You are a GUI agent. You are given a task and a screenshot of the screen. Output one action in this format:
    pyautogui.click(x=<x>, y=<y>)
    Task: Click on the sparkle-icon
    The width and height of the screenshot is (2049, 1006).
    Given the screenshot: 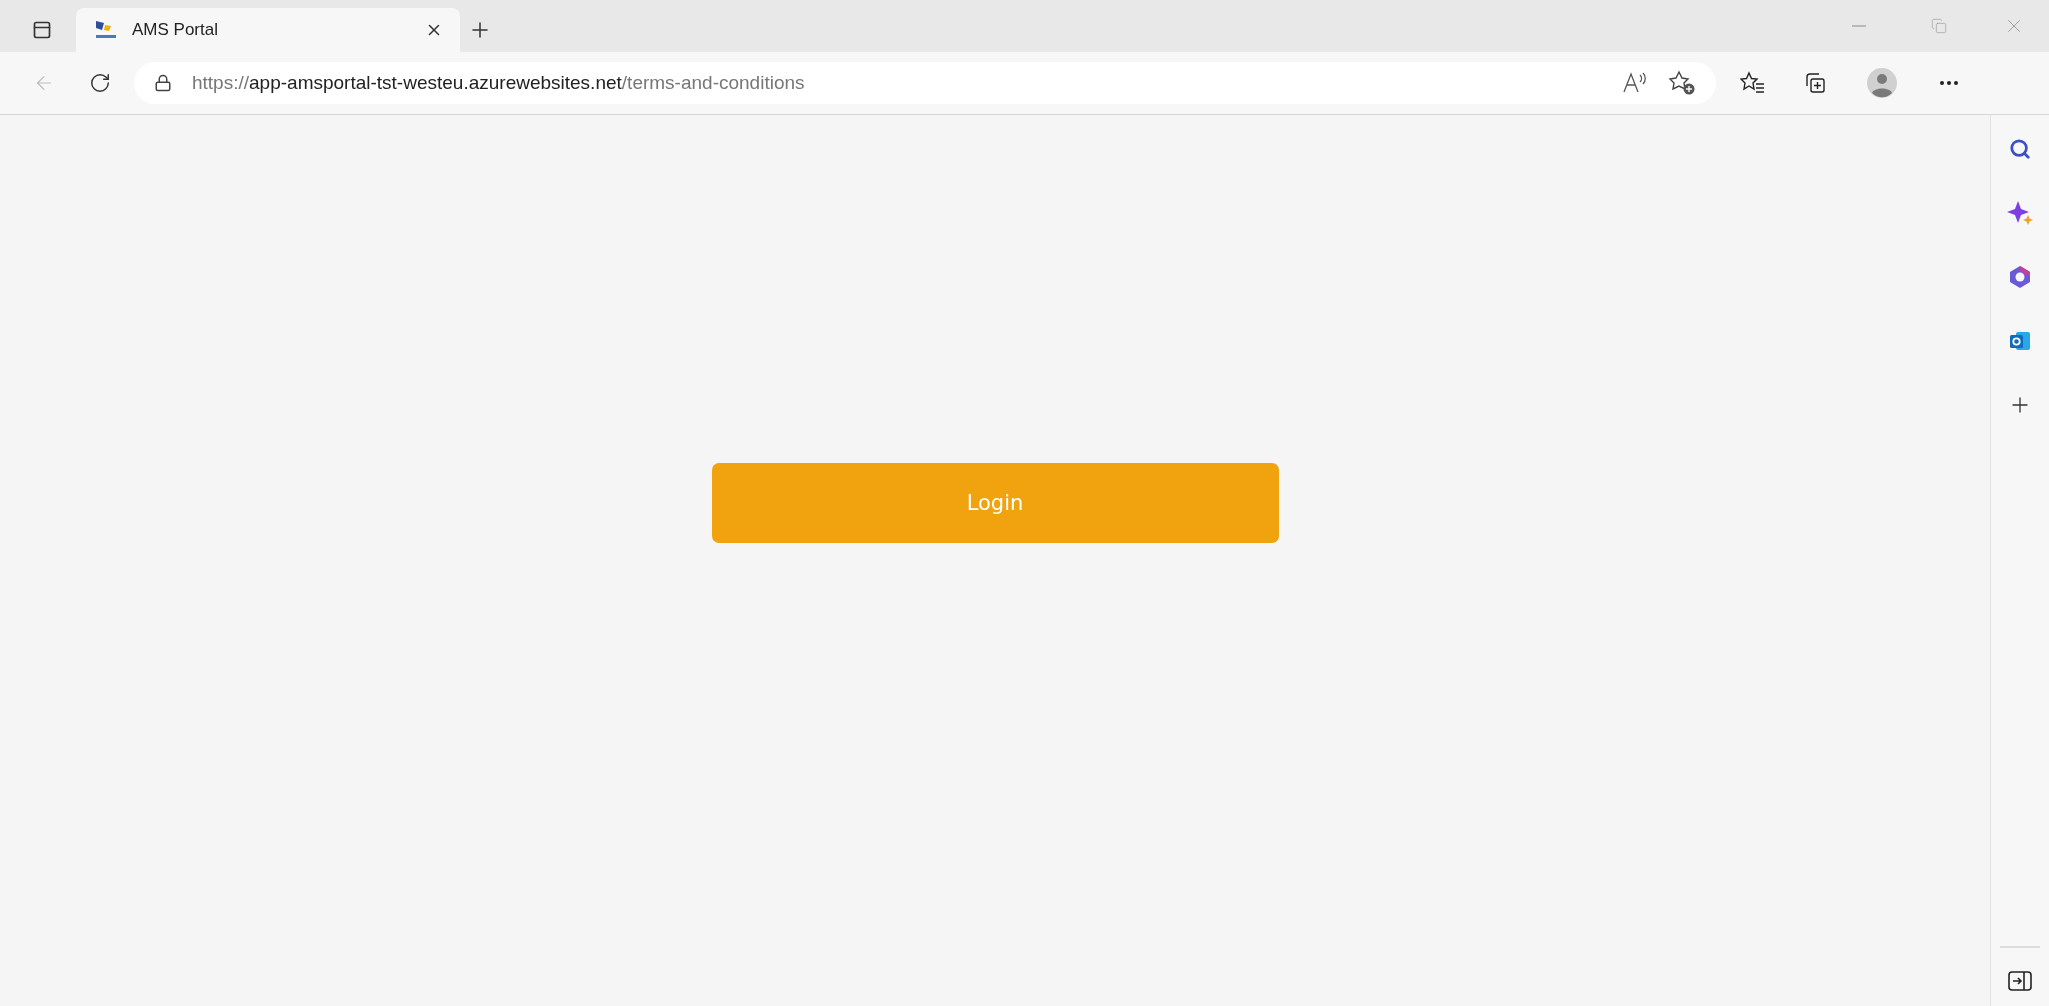 What is the action you would take?
    pyautogui.click(x=2020, y=213)
    